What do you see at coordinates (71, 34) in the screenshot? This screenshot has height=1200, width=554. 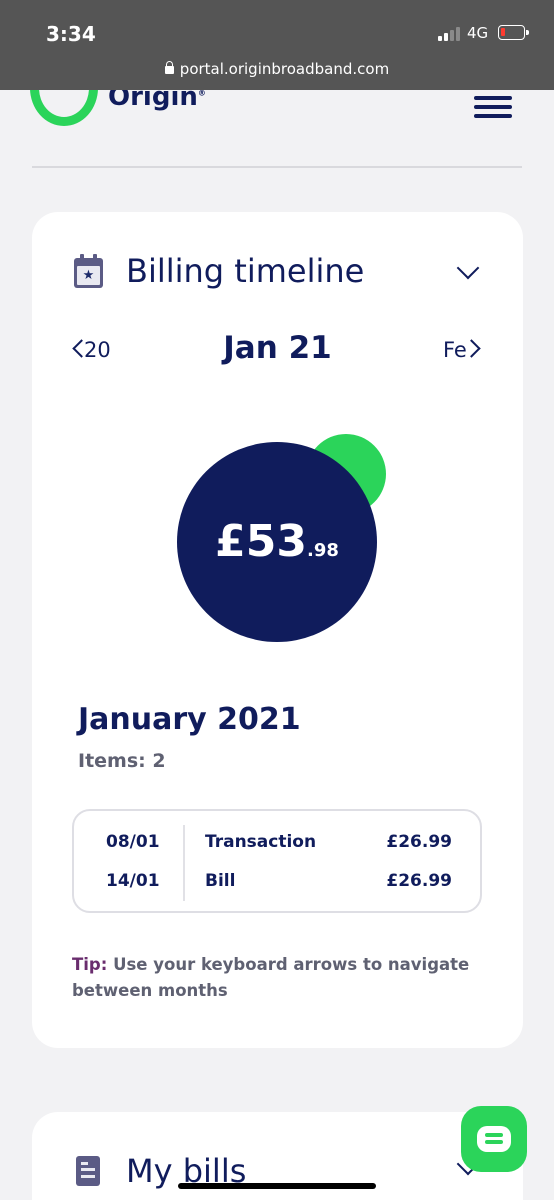 I see `status-time: 3:34` at bounding box center [71, 34].